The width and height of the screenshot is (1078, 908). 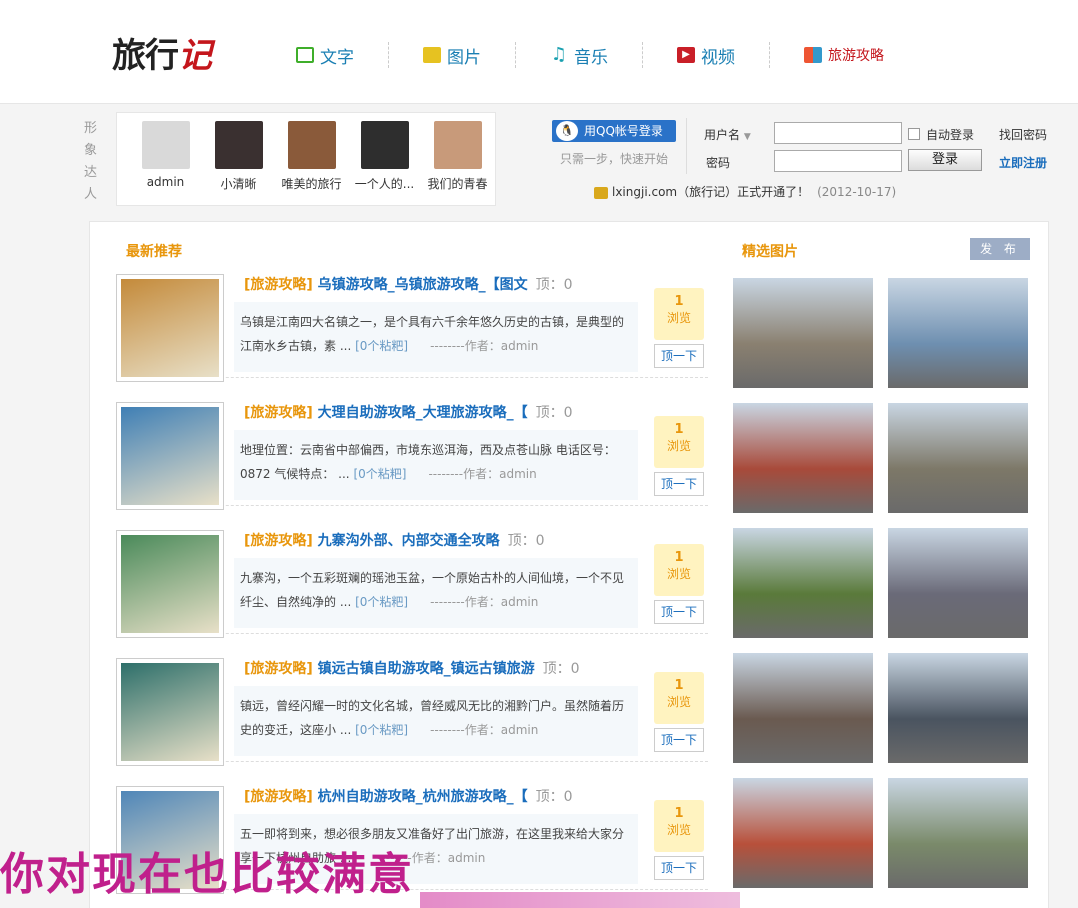 What do you see at coordinates (432, 55) in the screenshot?
I see `picture-icon` at bounding box center [432, 55].